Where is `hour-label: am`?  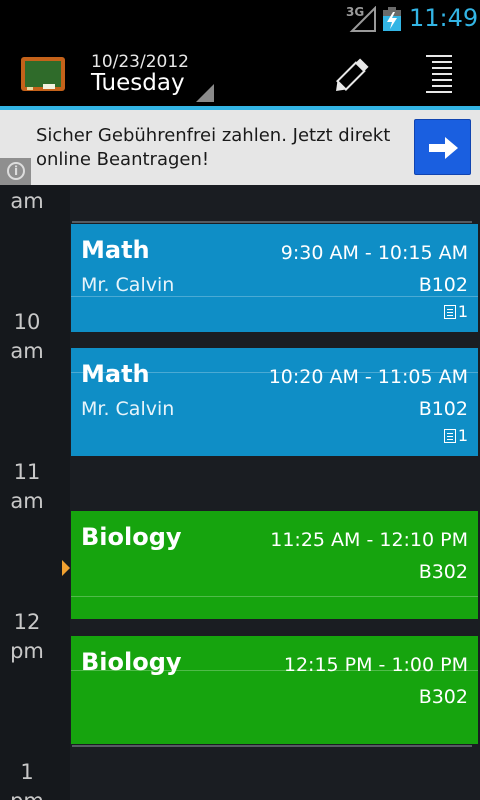
hour-label: am is located at coordinates (27, 201).